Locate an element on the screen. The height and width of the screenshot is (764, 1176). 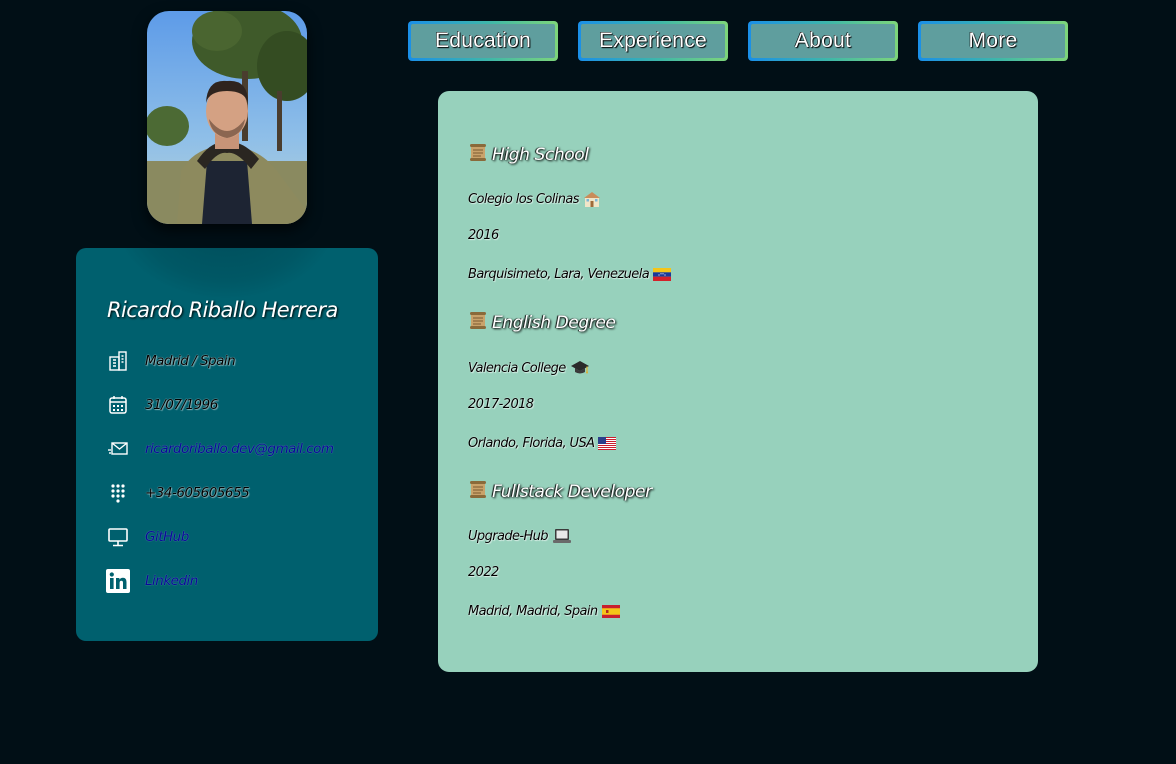
school-icon is located at coordinates (592, 199).